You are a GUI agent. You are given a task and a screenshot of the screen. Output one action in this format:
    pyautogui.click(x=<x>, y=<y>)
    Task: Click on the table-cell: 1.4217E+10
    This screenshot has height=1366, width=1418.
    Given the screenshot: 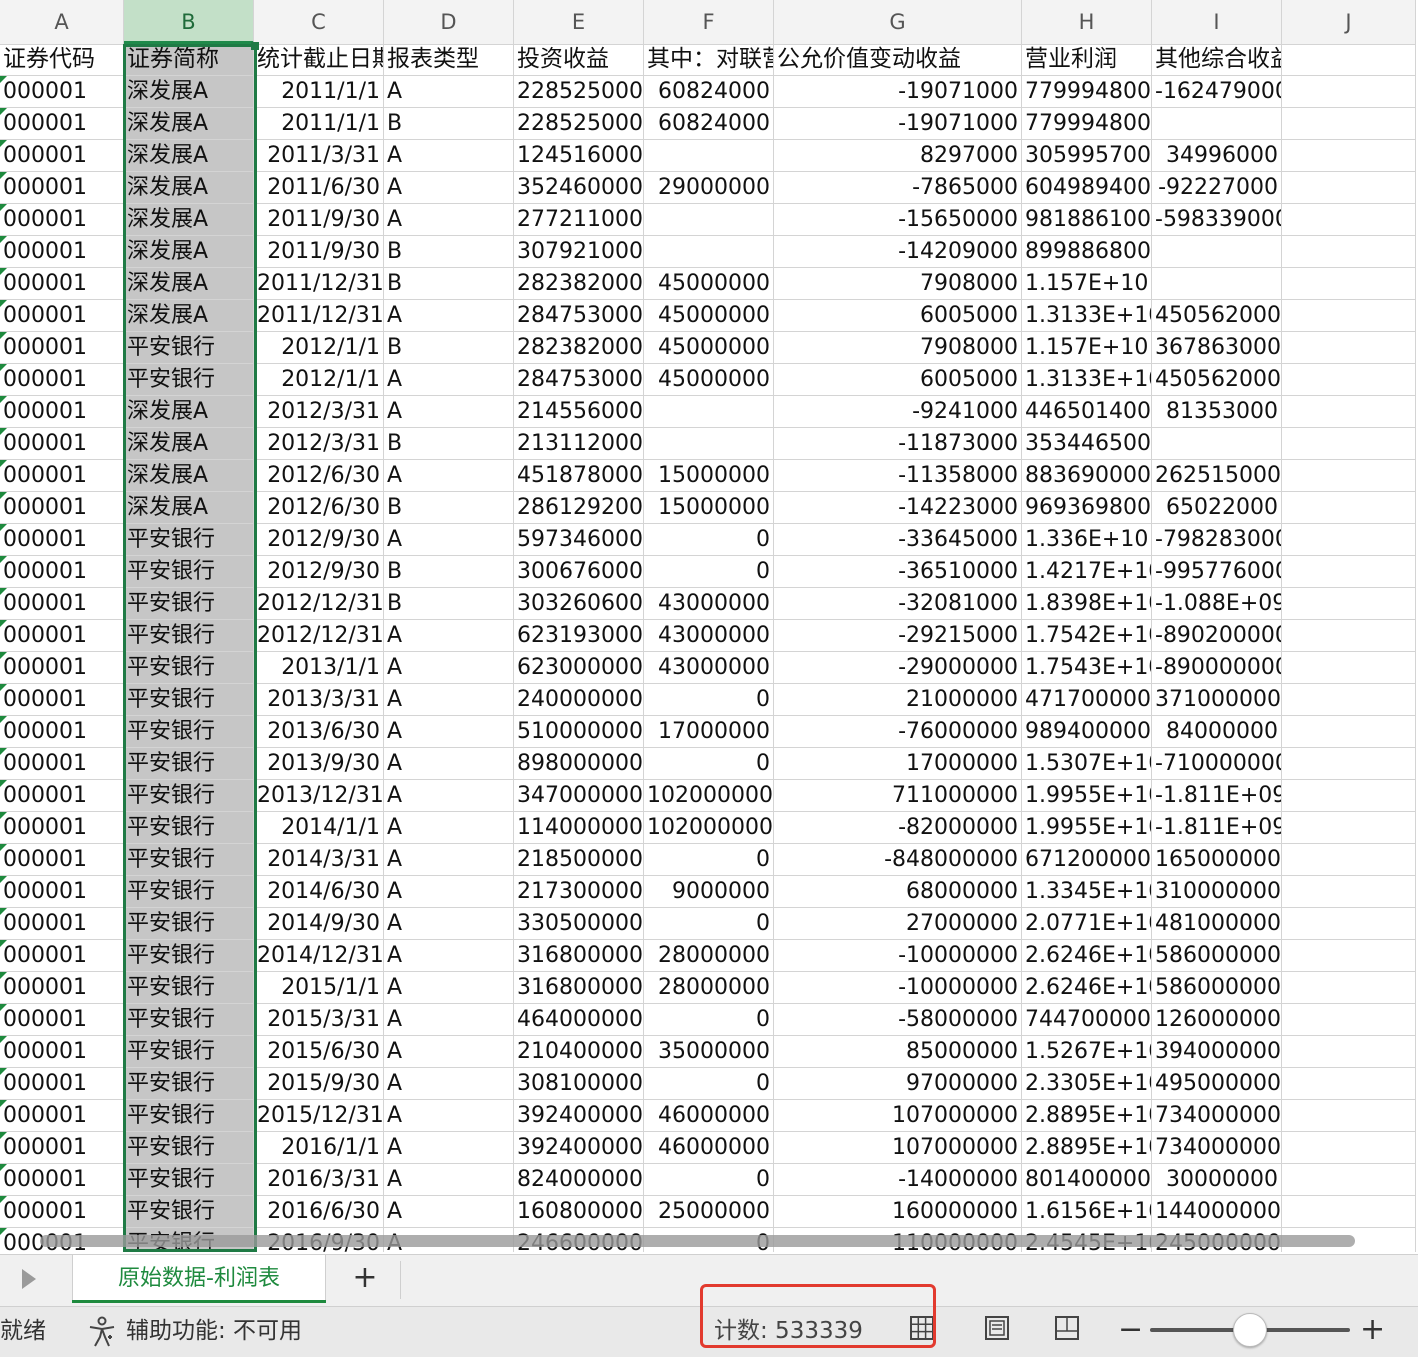 What is the action you would take?
    pyautogui.click(x=1087, y=572)
    